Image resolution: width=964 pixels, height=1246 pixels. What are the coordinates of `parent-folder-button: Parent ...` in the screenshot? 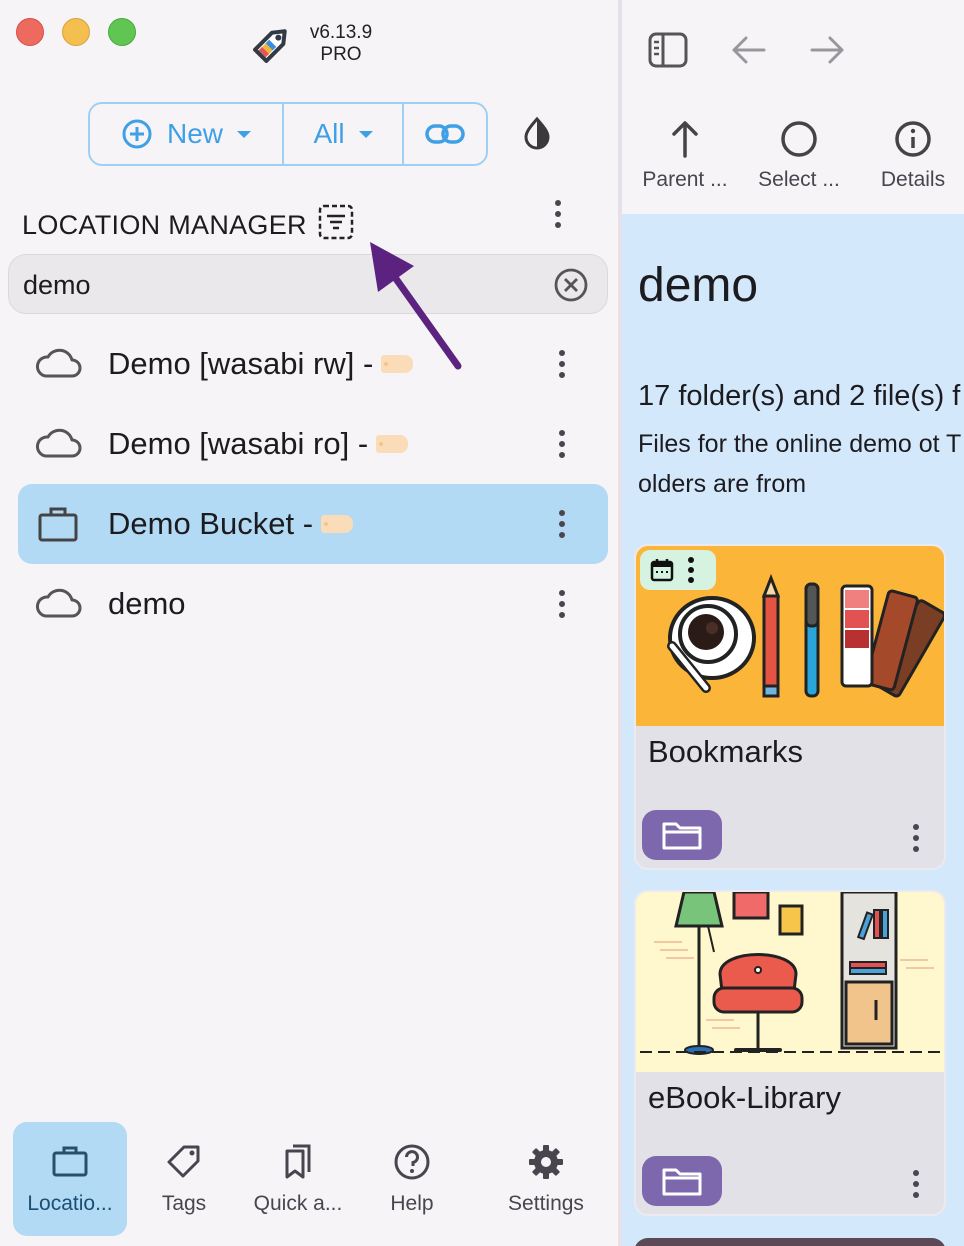 It's located at (685, 155).